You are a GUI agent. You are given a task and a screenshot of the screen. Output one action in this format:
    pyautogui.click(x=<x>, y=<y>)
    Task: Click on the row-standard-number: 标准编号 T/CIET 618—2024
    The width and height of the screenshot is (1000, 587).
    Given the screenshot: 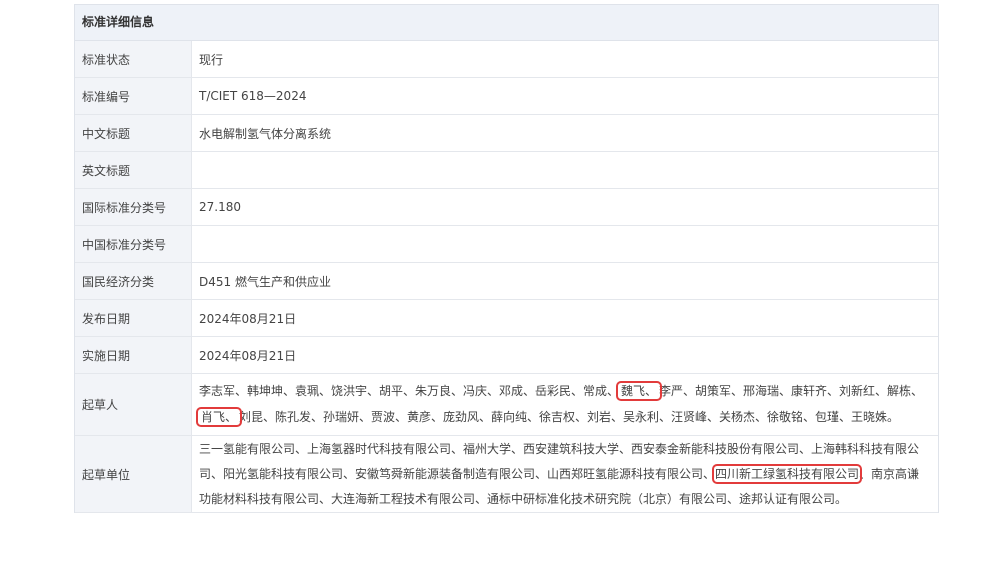 What is the action you would take?
    pyautogui.click(x=506, y=96)
    